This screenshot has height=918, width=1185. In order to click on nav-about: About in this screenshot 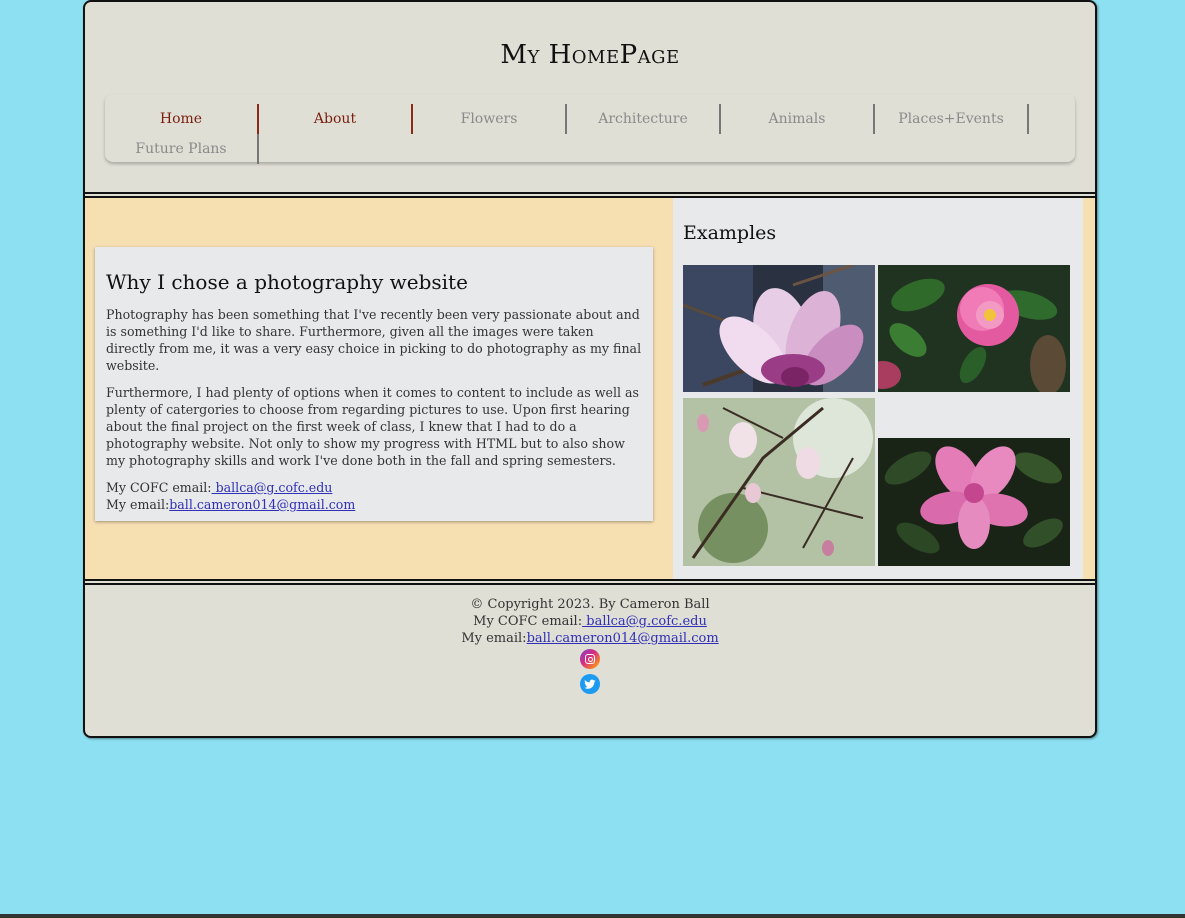, I will do `click(336, 119)`.